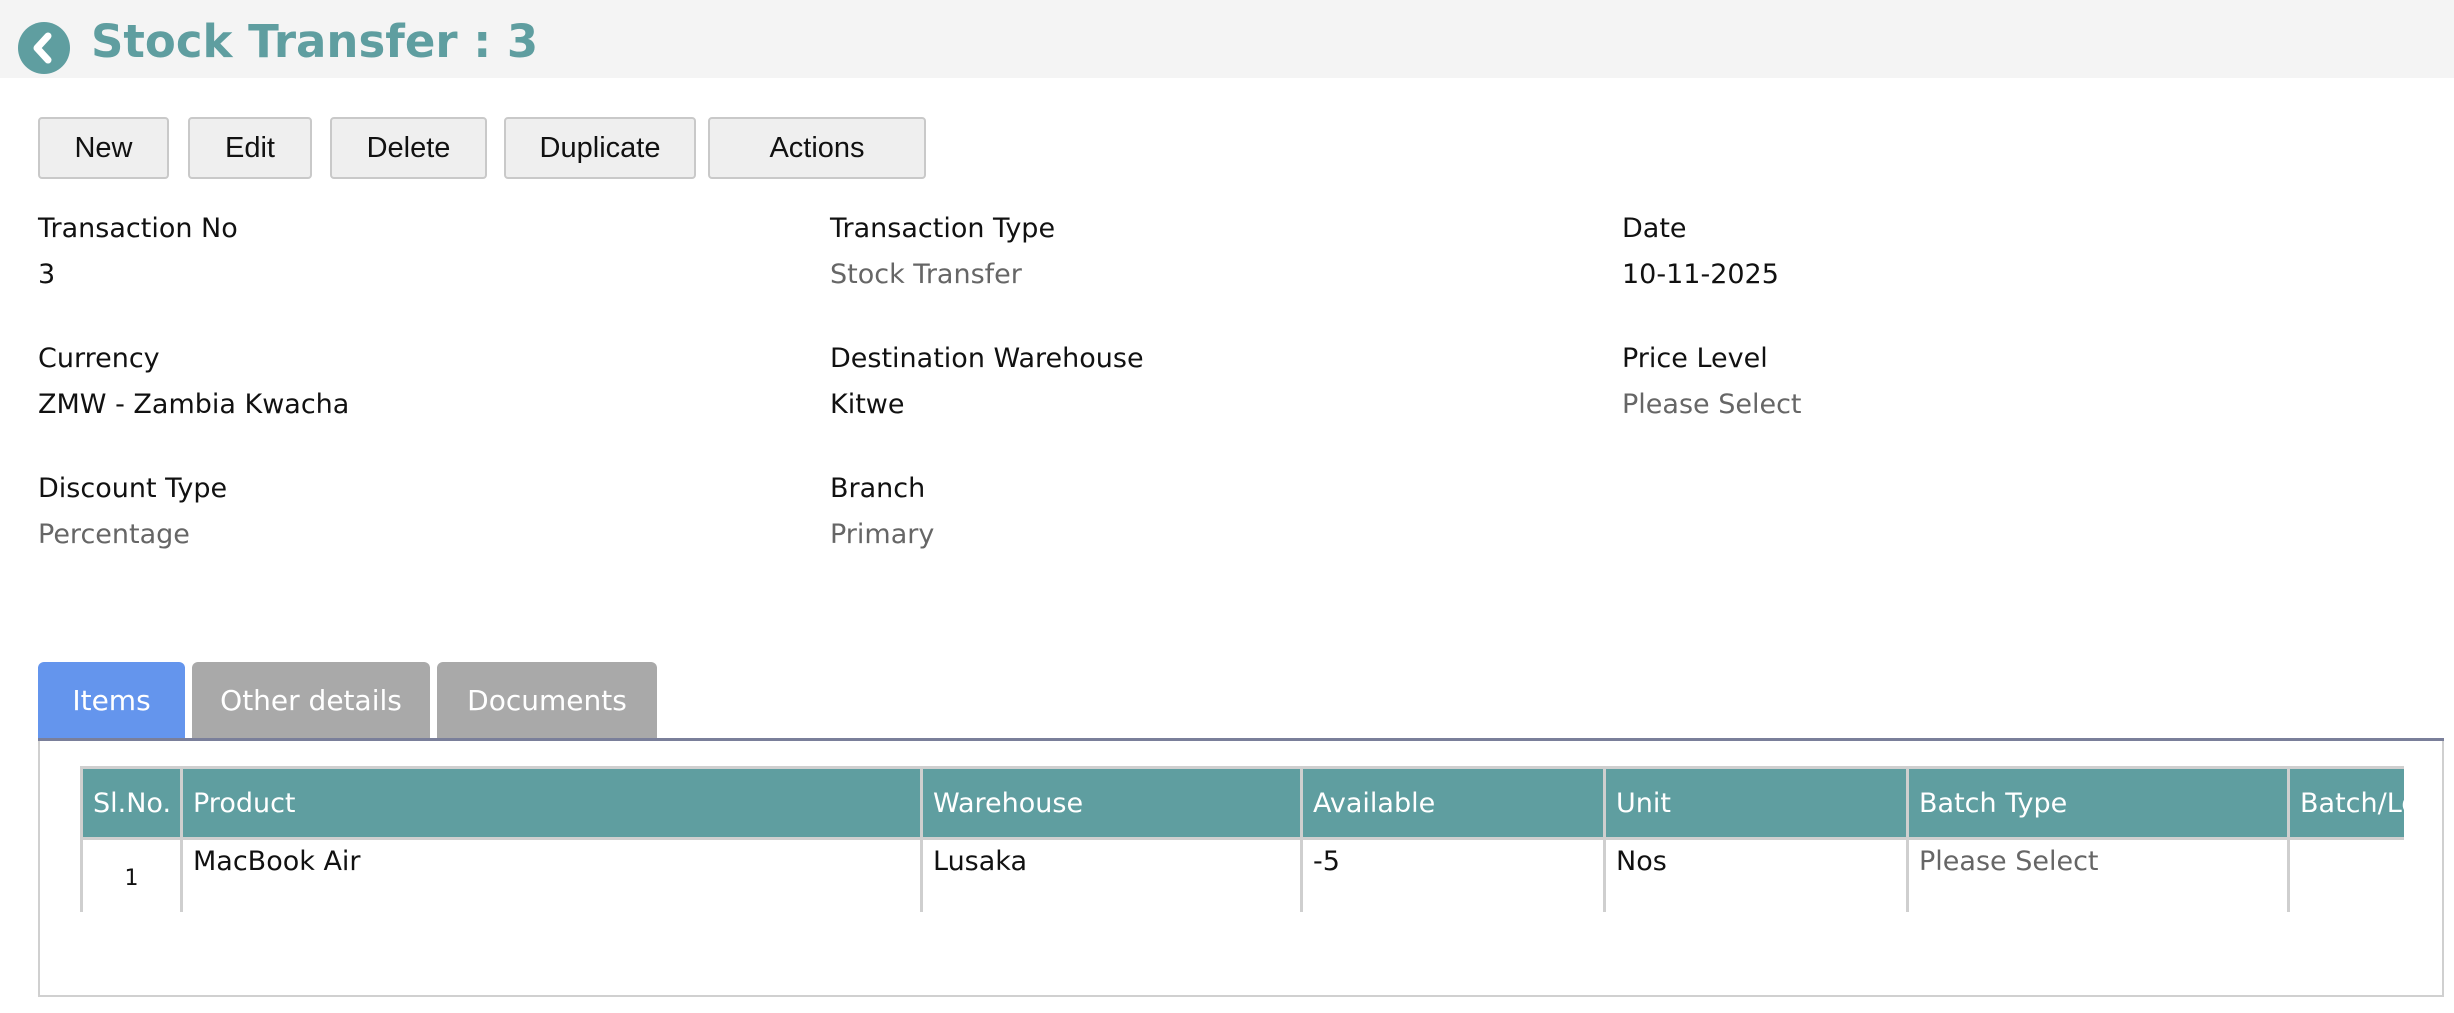  What do you see at coordinates (942, 252) in the screenshot?
I see `field-transaction-type: Transaction Type Stock Transfer` at bounding box center [942, 252].